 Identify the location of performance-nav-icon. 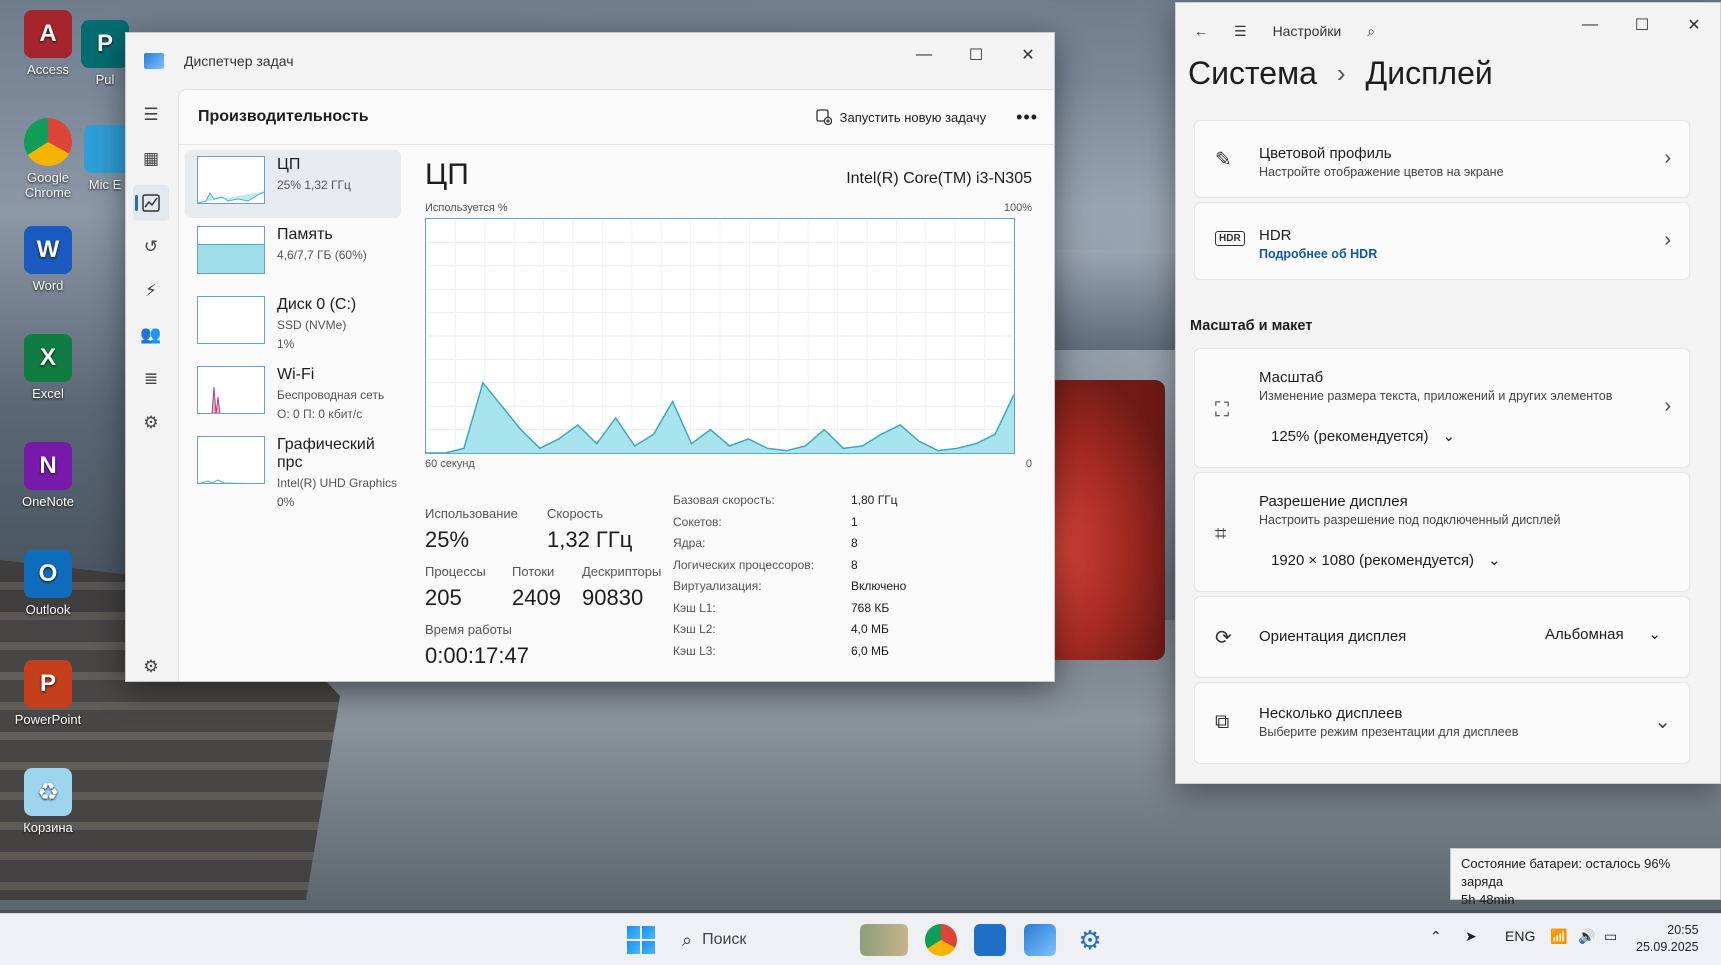
(151, 203).